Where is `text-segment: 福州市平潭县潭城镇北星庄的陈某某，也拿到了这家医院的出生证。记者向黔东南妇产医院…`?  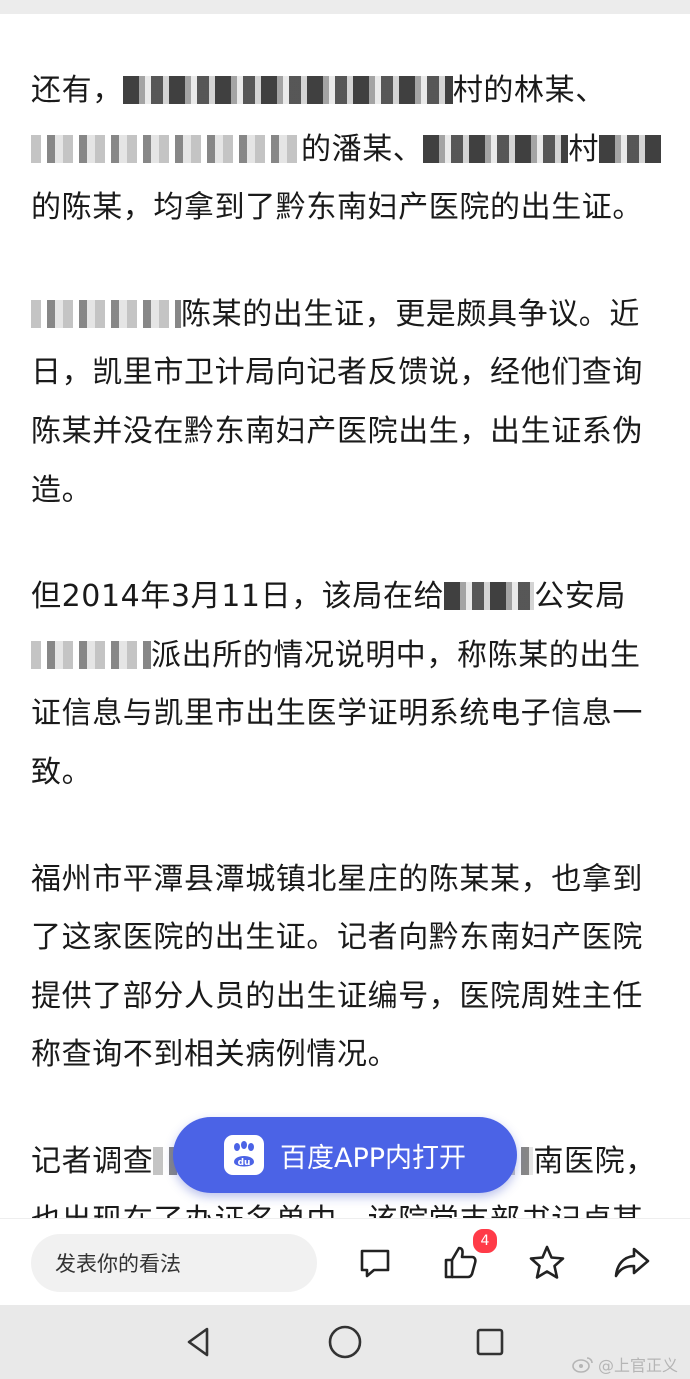 text-segment: 福州市平潭县潭城镇北星庄的陈某某，也拿到了这家医院的出生证。记者向黔东南妇产医院… is located at coordinates (337, 967).